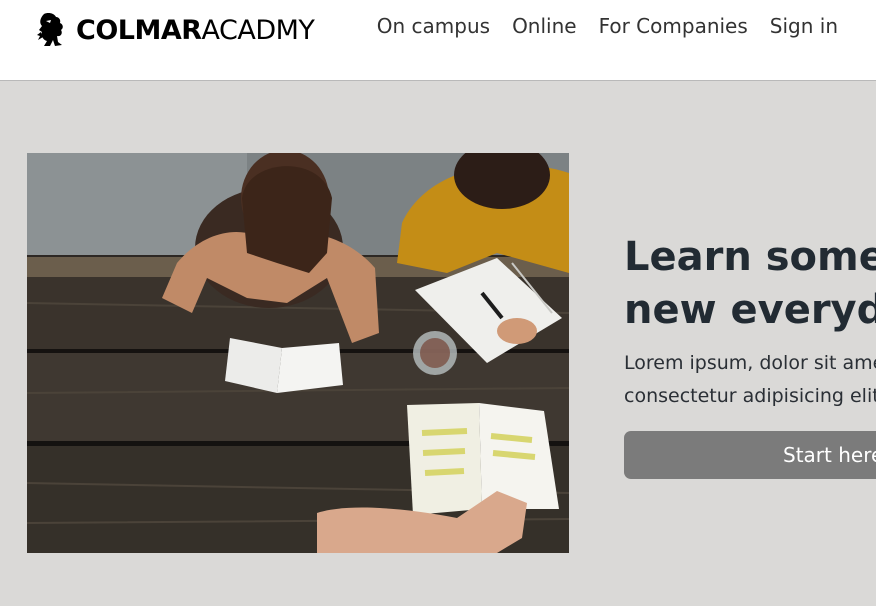  Describe the element at coordinates (750, 396) in the screenshot. I see `hero-subtitle-line-2: consectetur adipisicing elit.` at that location.